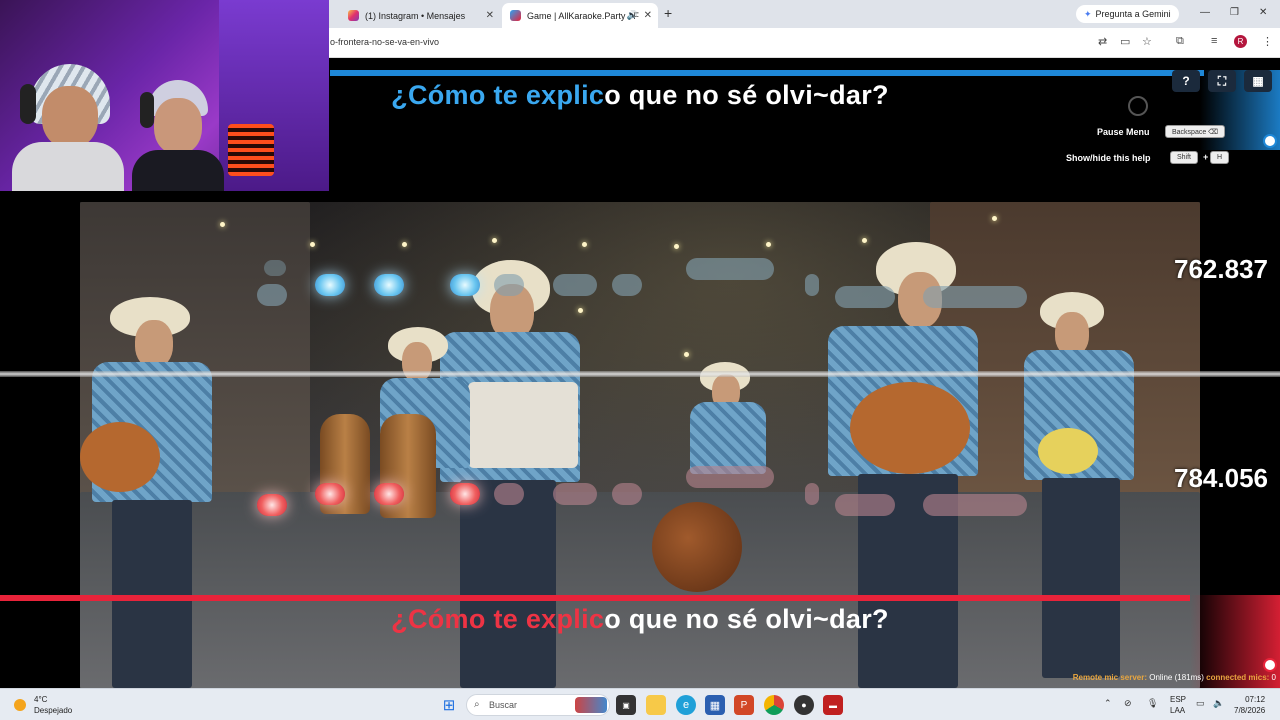  I want to click on weather-widget: 4°C Despejado, so click(53, 705).